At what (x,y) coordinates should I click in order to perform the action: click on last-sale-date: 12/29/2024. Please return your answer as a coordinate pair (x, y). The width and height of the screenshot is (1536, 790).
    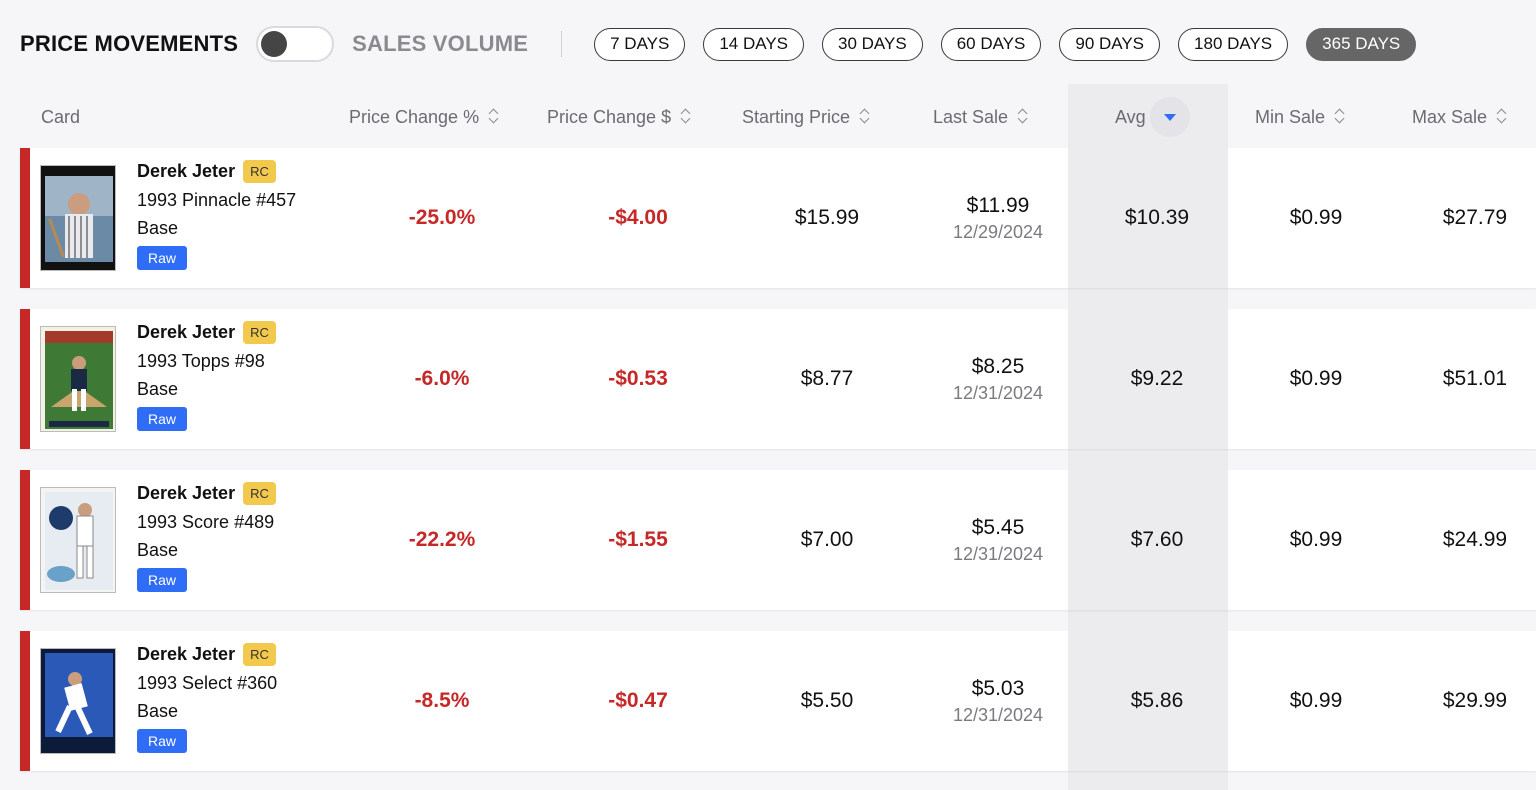
    Looking at the image, I should click on (998, 231).